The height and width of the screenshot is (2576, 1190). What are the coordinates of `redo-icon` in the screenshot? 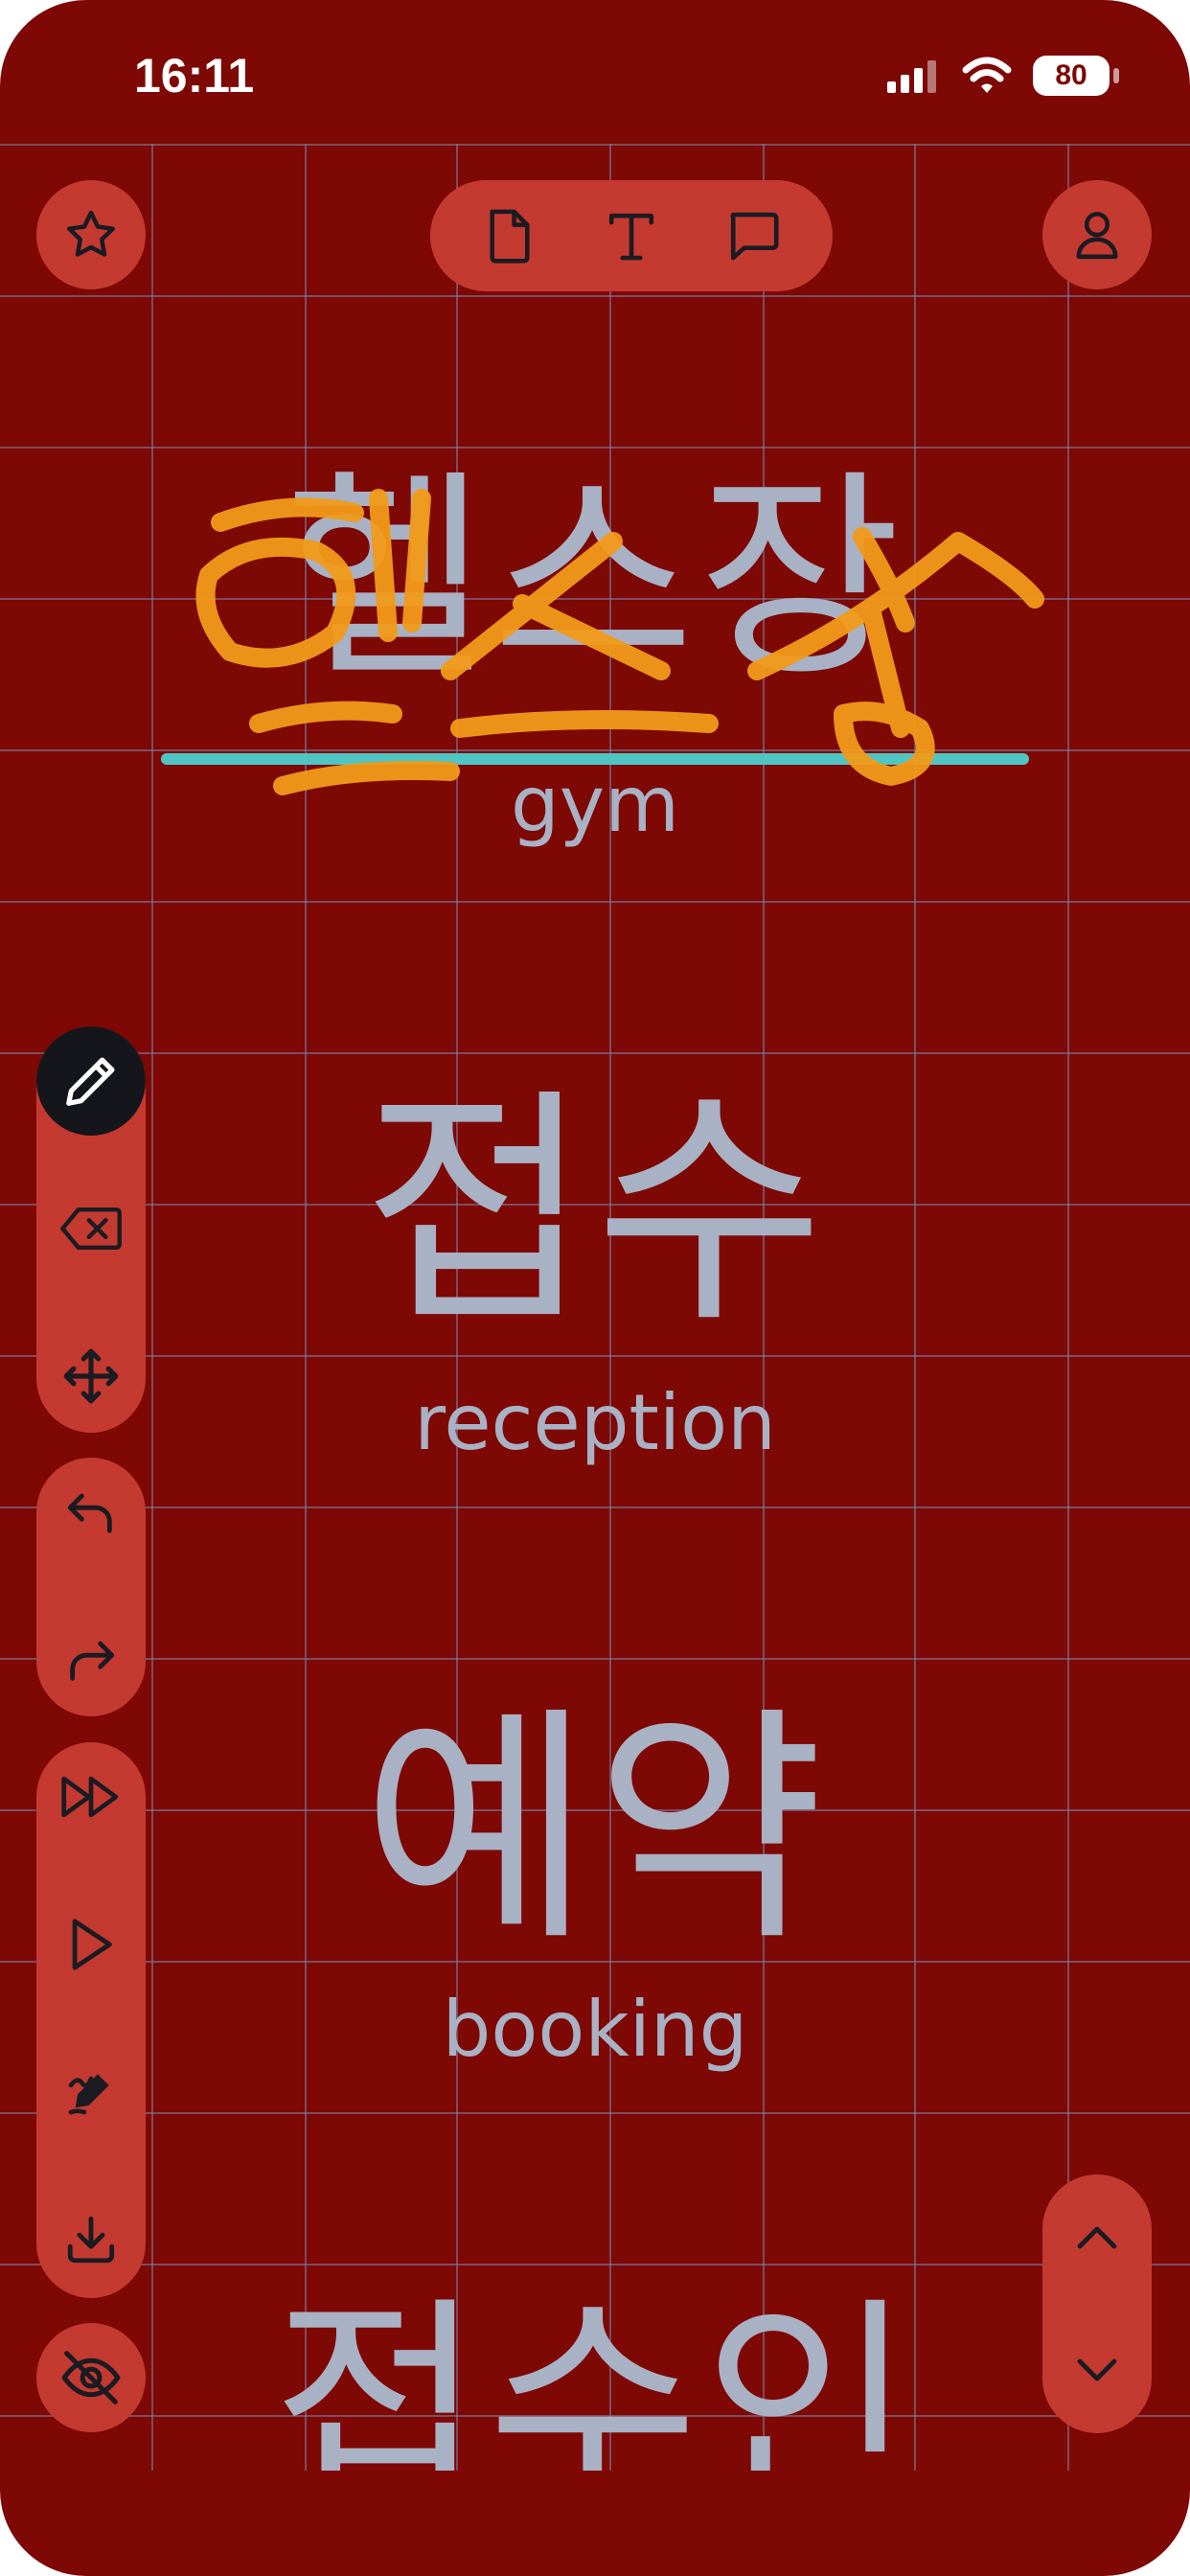 It's located at (93, 1661).